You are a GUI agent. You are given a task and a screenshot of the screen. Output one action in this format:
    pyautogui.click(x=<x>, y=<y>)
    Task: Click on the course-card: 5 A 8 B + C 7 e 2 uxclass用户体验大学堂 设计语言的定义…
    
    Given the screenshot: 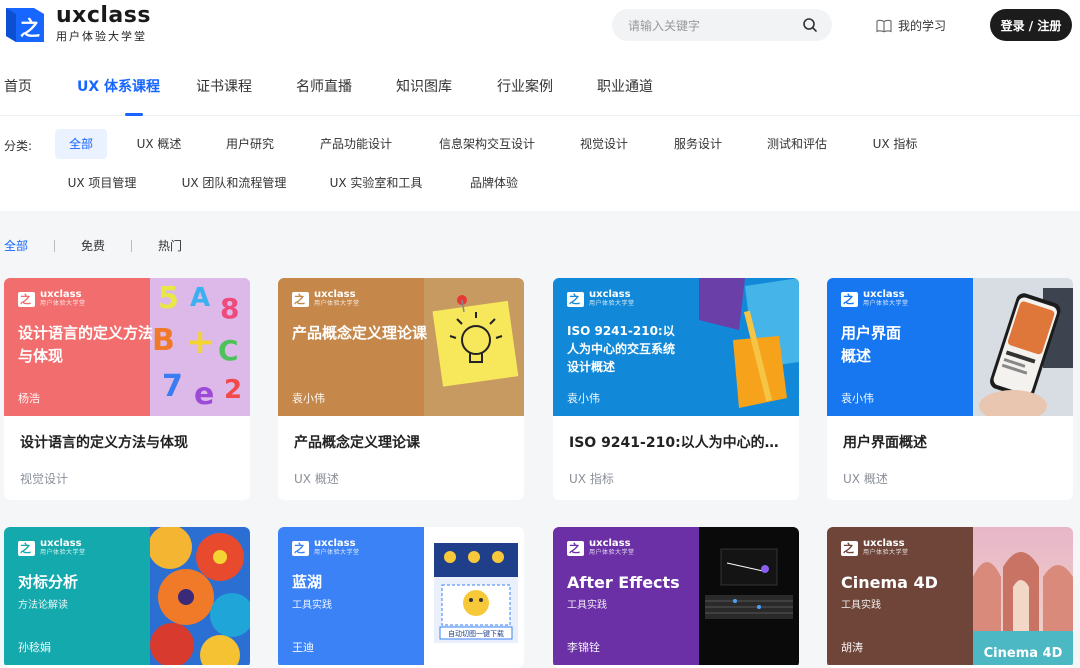 What is the action you would take?
    pyautogui.click(x=127, y=389)
    